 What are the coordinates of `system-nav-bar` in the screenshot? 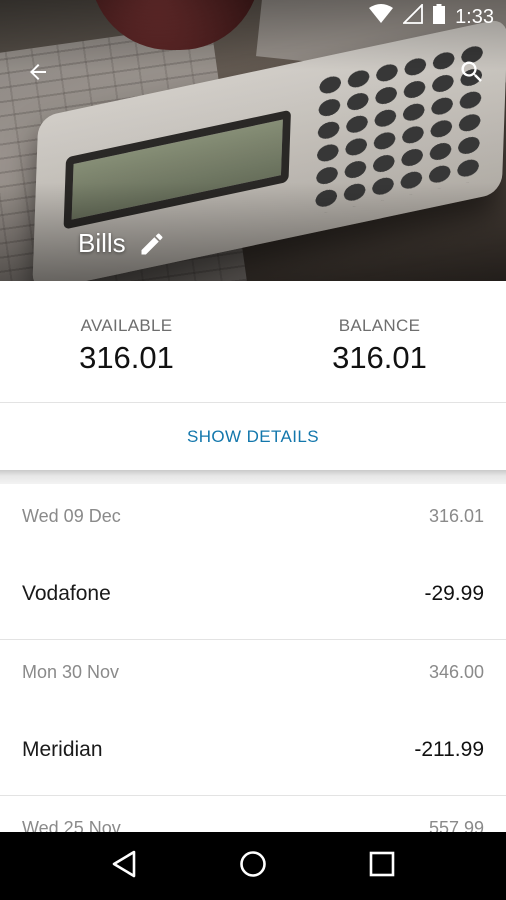 It's located at (253, 866).